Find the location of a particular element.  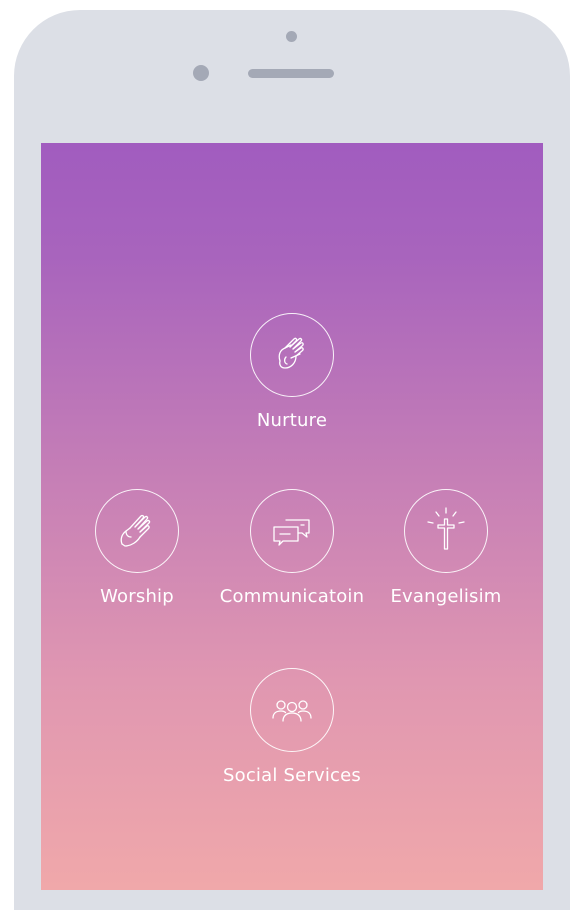

menu-item-nurture: Nurture is located at coordinates (292, 372).